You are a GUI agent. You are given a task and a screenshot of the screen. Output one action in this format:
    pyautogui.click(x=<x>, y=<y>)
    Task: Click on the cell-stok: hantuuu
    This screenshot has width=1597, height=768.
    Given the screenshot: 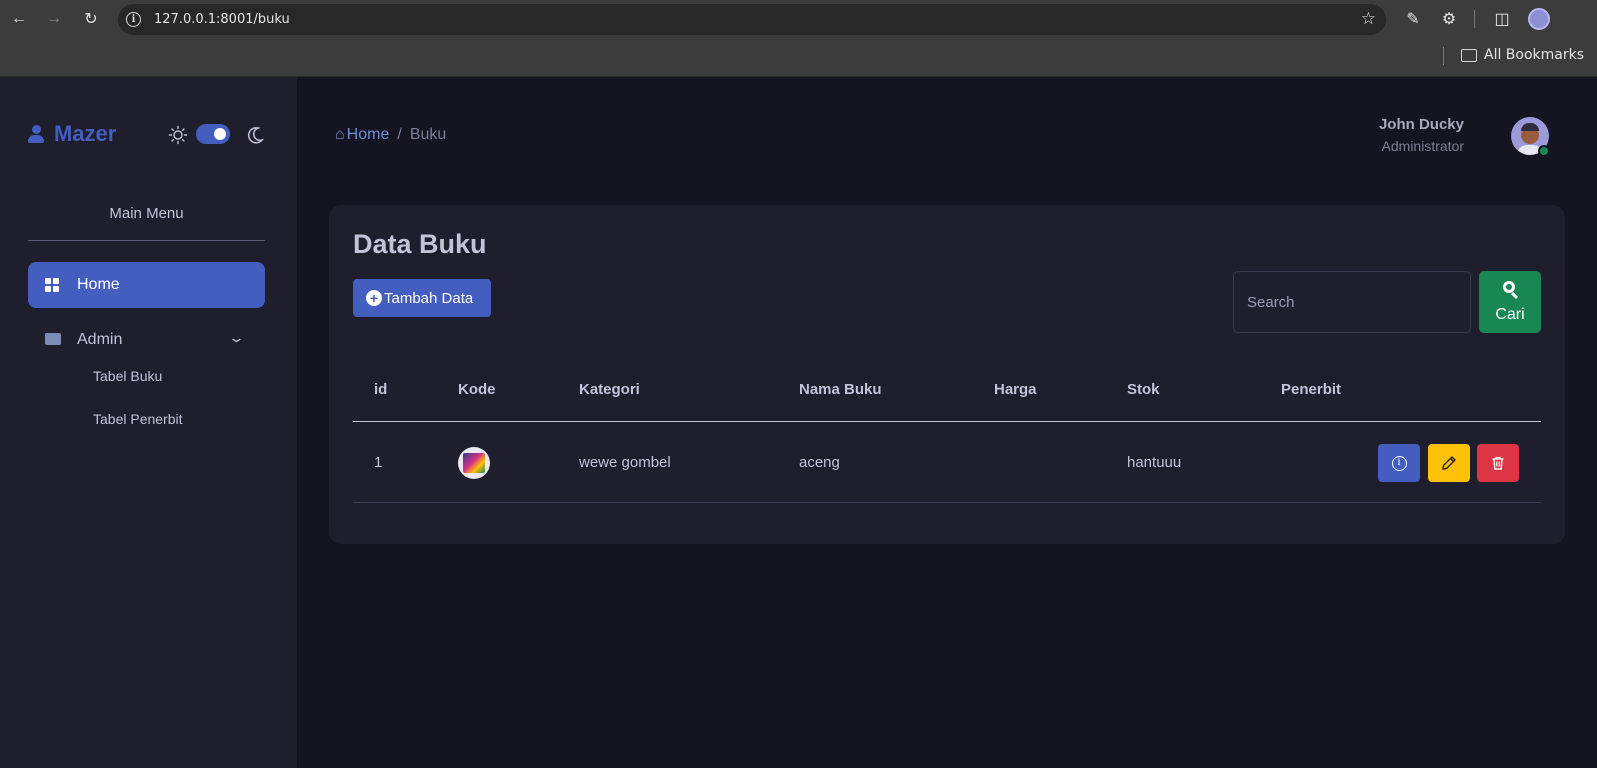 What is the action you would take?
    pyautogui.click(x=1154, y=462)
    